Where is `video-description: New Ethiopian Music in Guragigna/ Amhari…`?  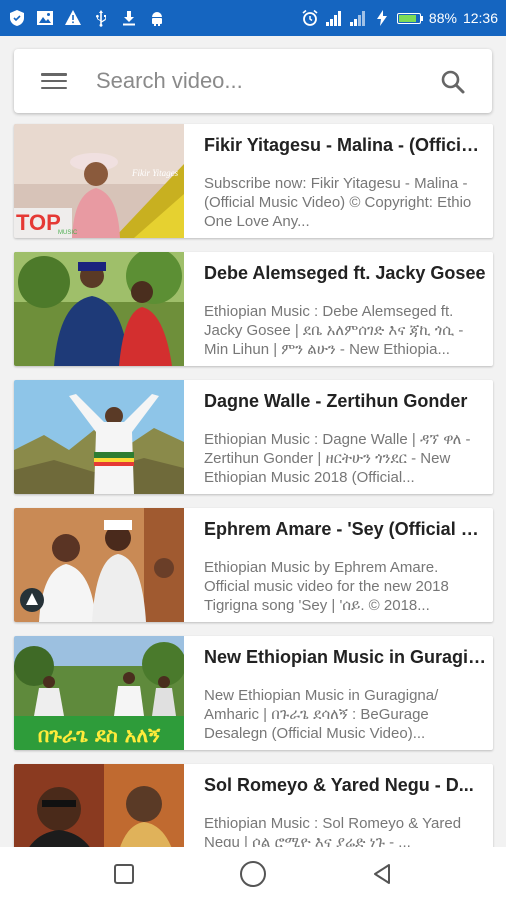
video-description: New Ethiopian Music in Guragigna/ Amhari… is located at coordinates (321, 714).